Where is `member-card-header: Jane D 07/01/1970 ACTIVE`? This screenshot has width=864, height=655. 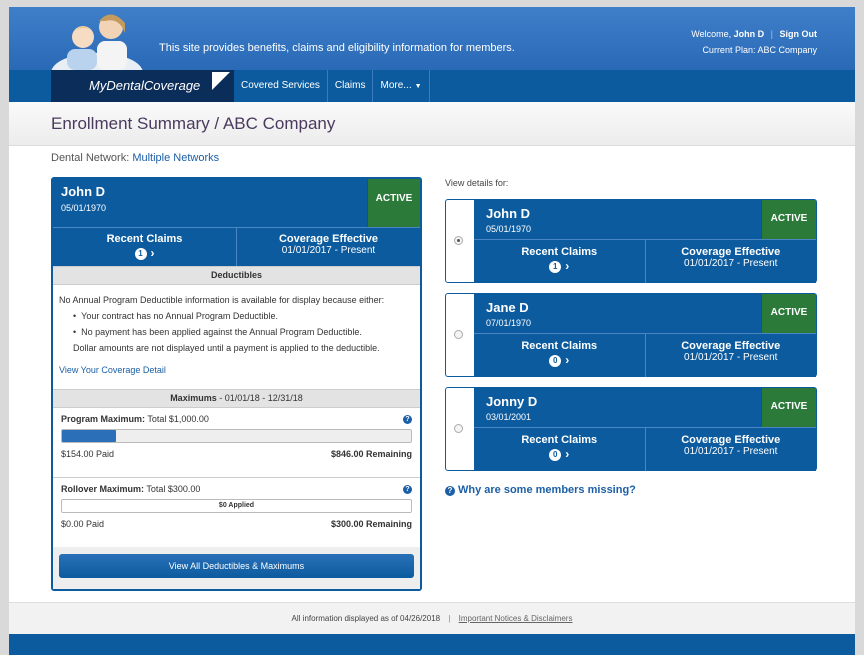
member-card-header: Jane D 07/01/1970 ACTIVE is located at coordinates (645, 313).